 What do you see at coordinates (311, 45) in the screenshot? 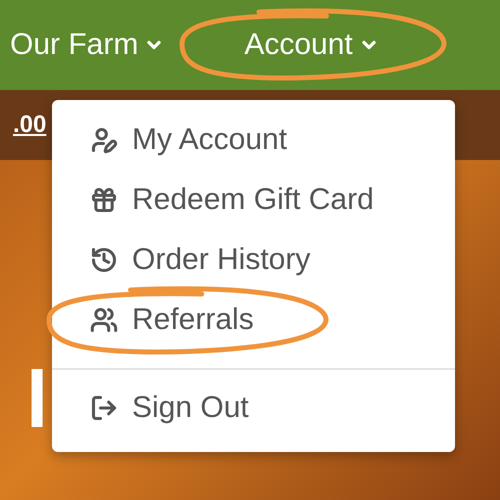
I see `nav-link: Account` at bounding box center [311, 45].